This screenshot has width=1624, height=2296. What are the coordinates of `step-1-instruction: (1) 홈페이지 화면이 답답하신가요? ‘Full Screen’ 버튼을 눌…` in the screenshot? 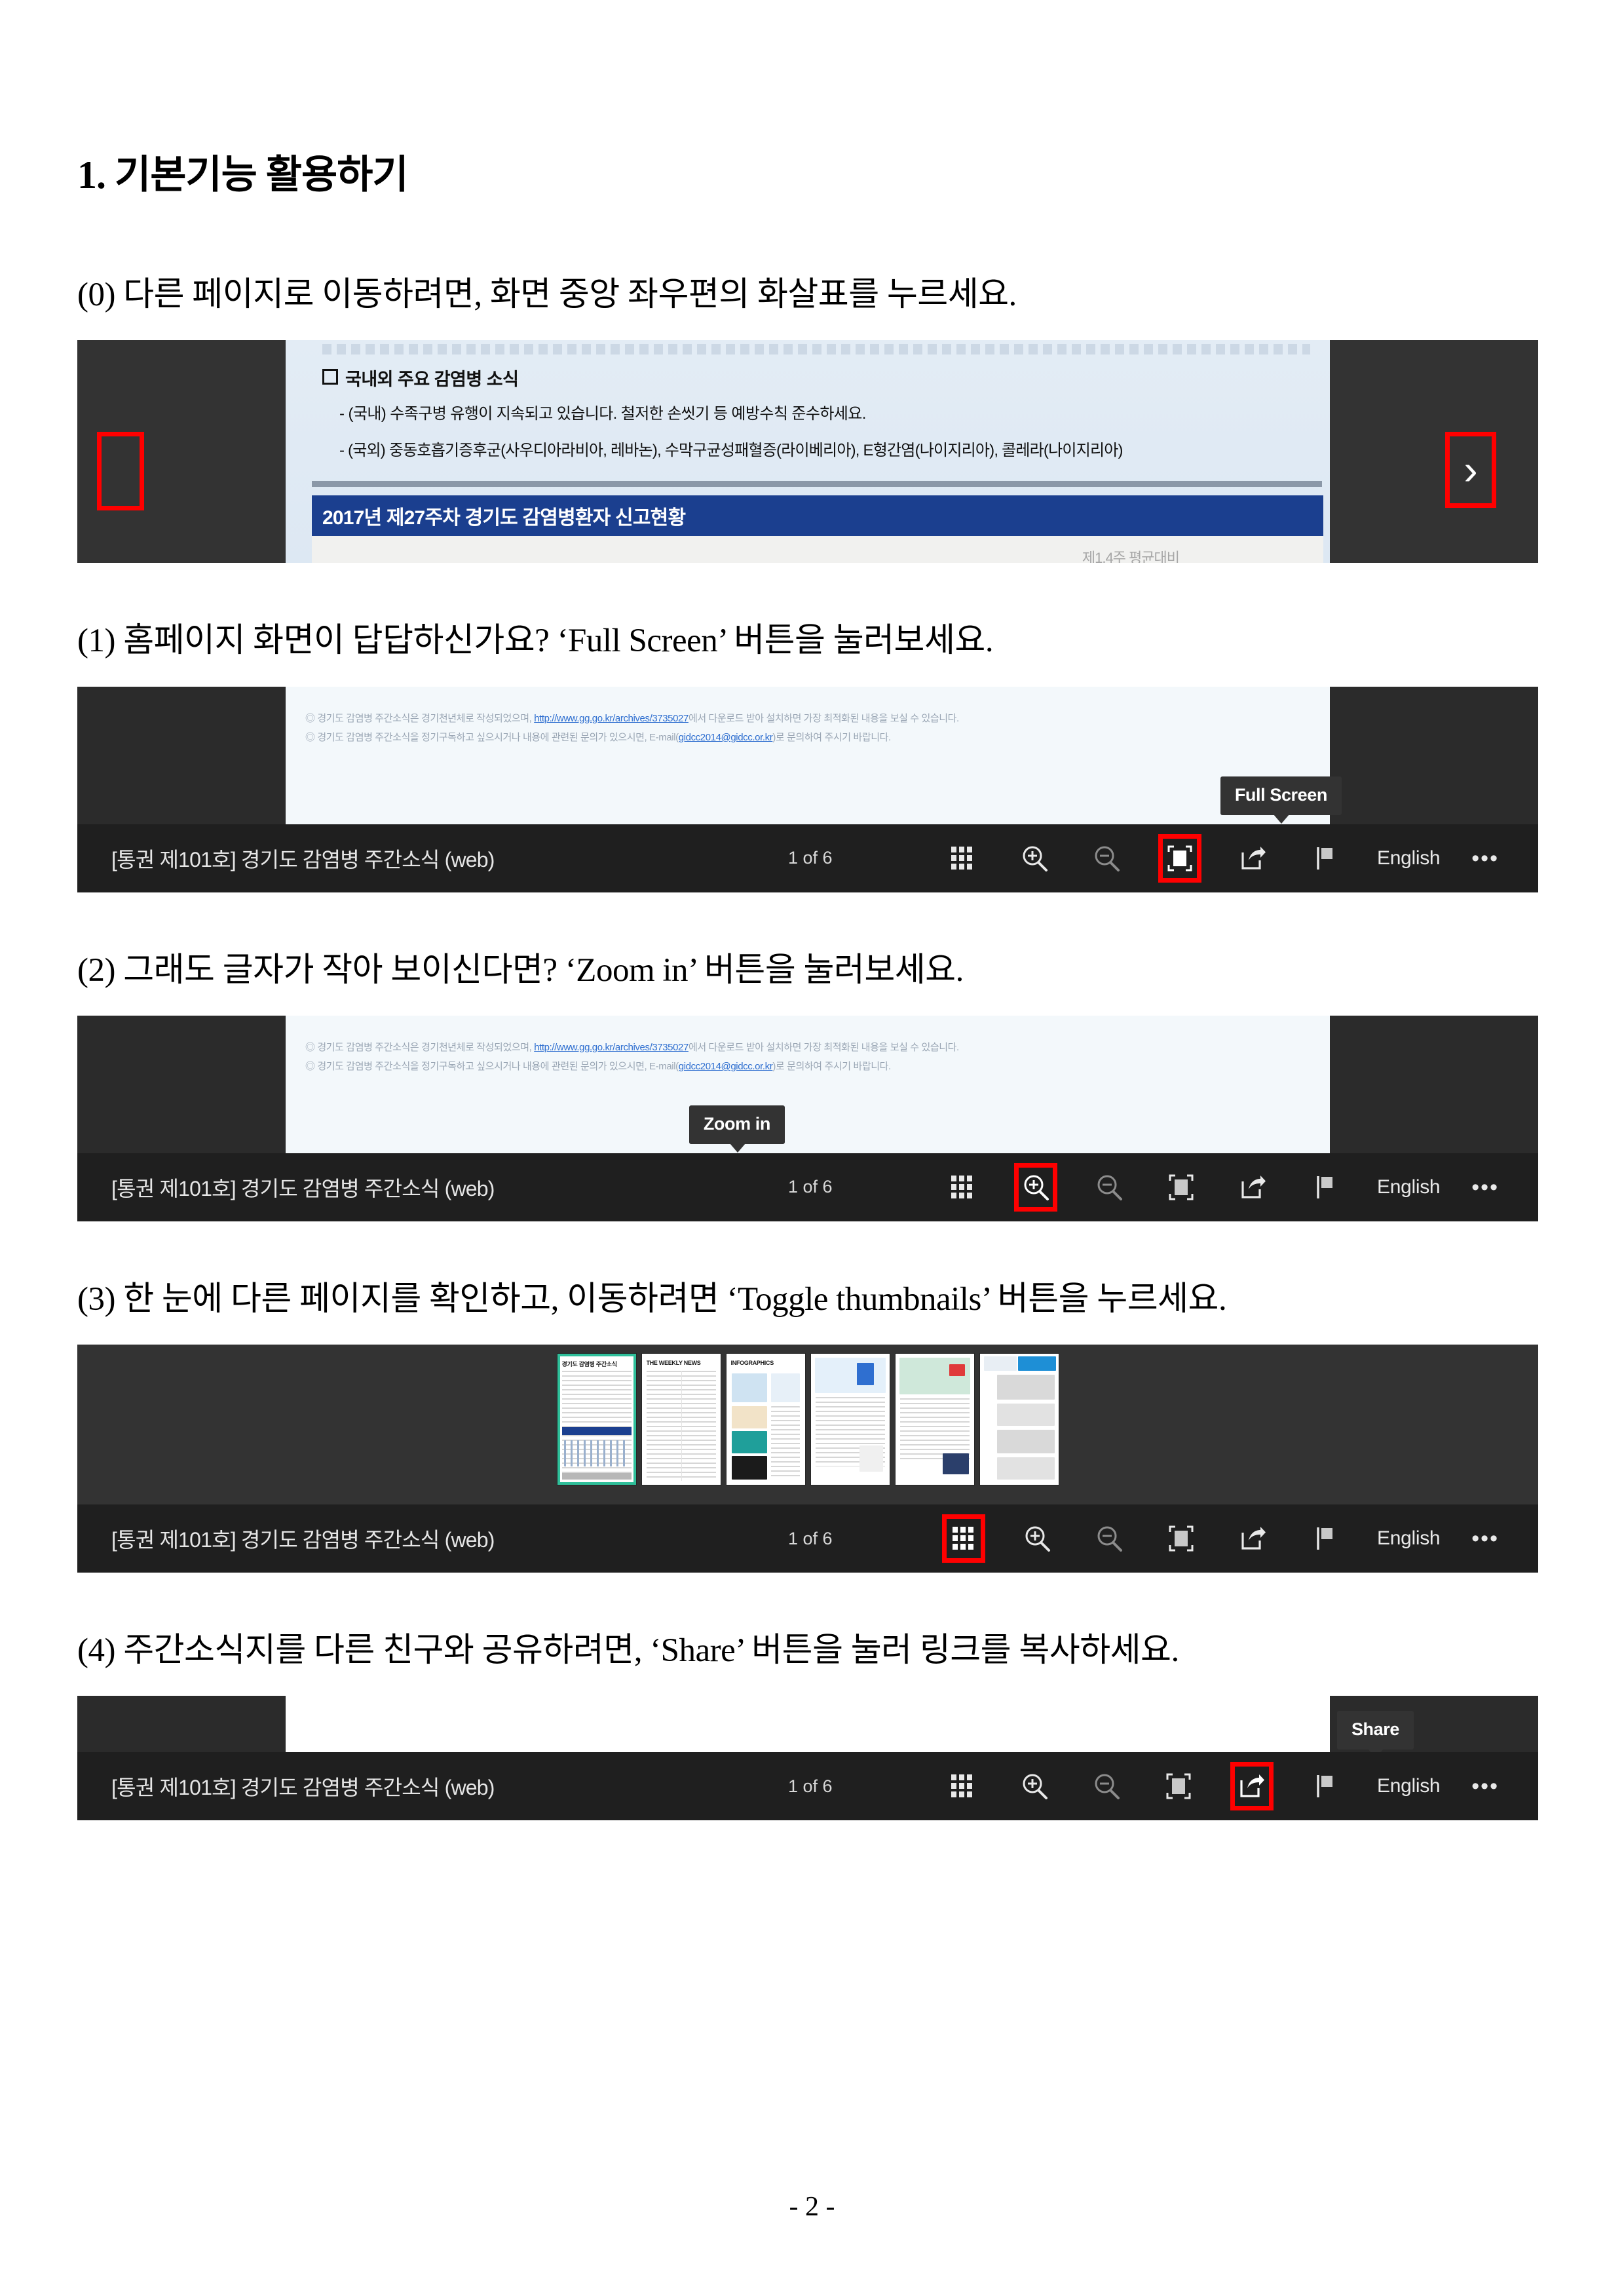 It's located at (535, 641).